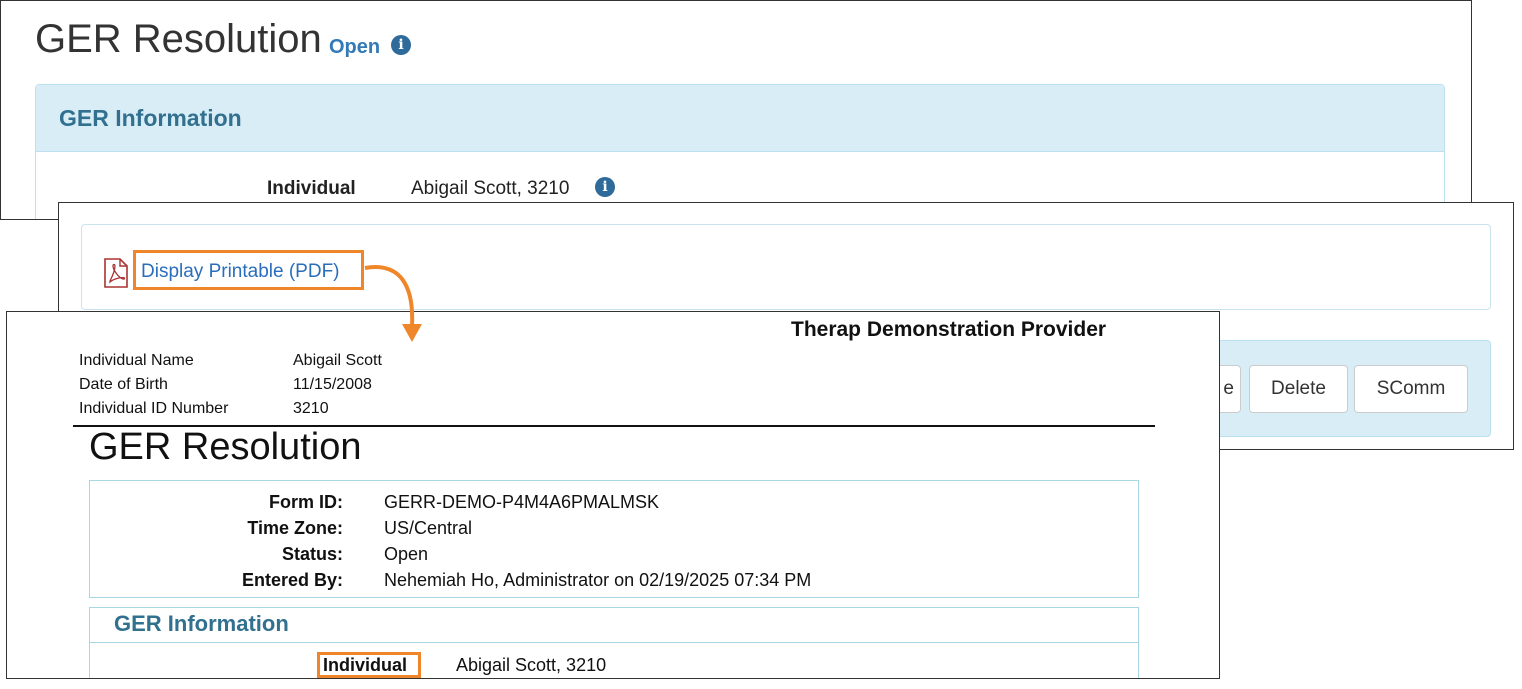 This screenshot has width=1522, height=689. What do you see at coordinates (428, 528) in the screenshot?
I see `field-value: US/Central` at bounding box center [428, 528].